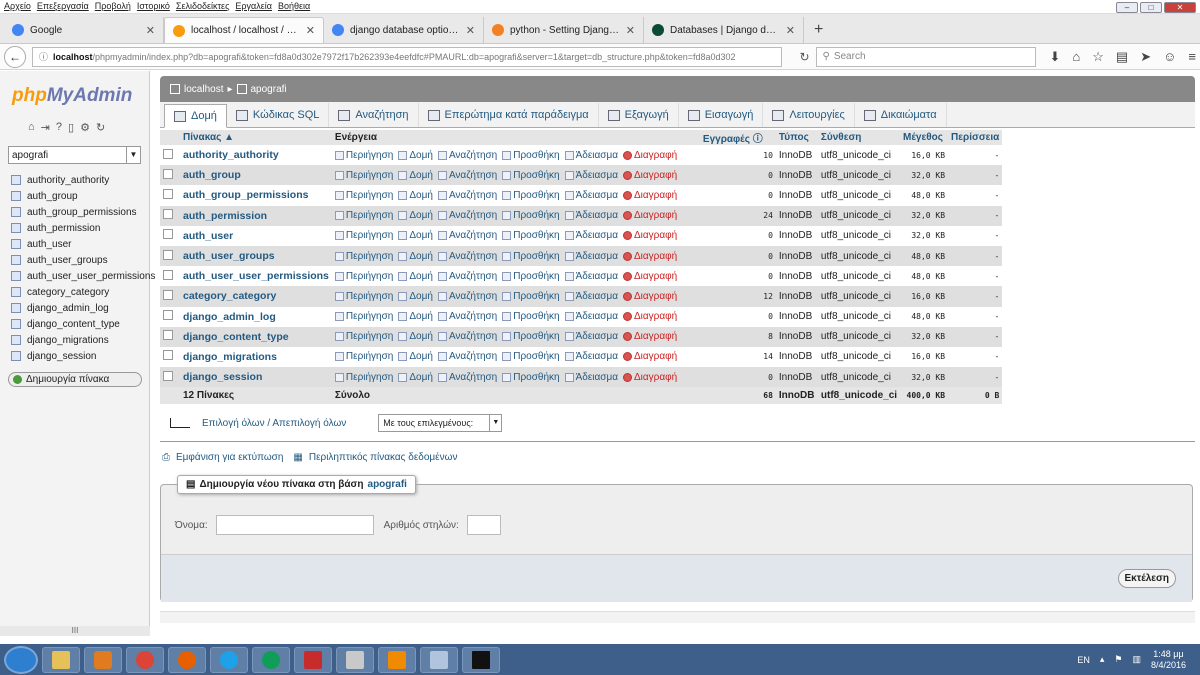  Describe the element at coordinates (63, 6) in the screenshot. I see `menu-item: Επεξεργασία` at that location.